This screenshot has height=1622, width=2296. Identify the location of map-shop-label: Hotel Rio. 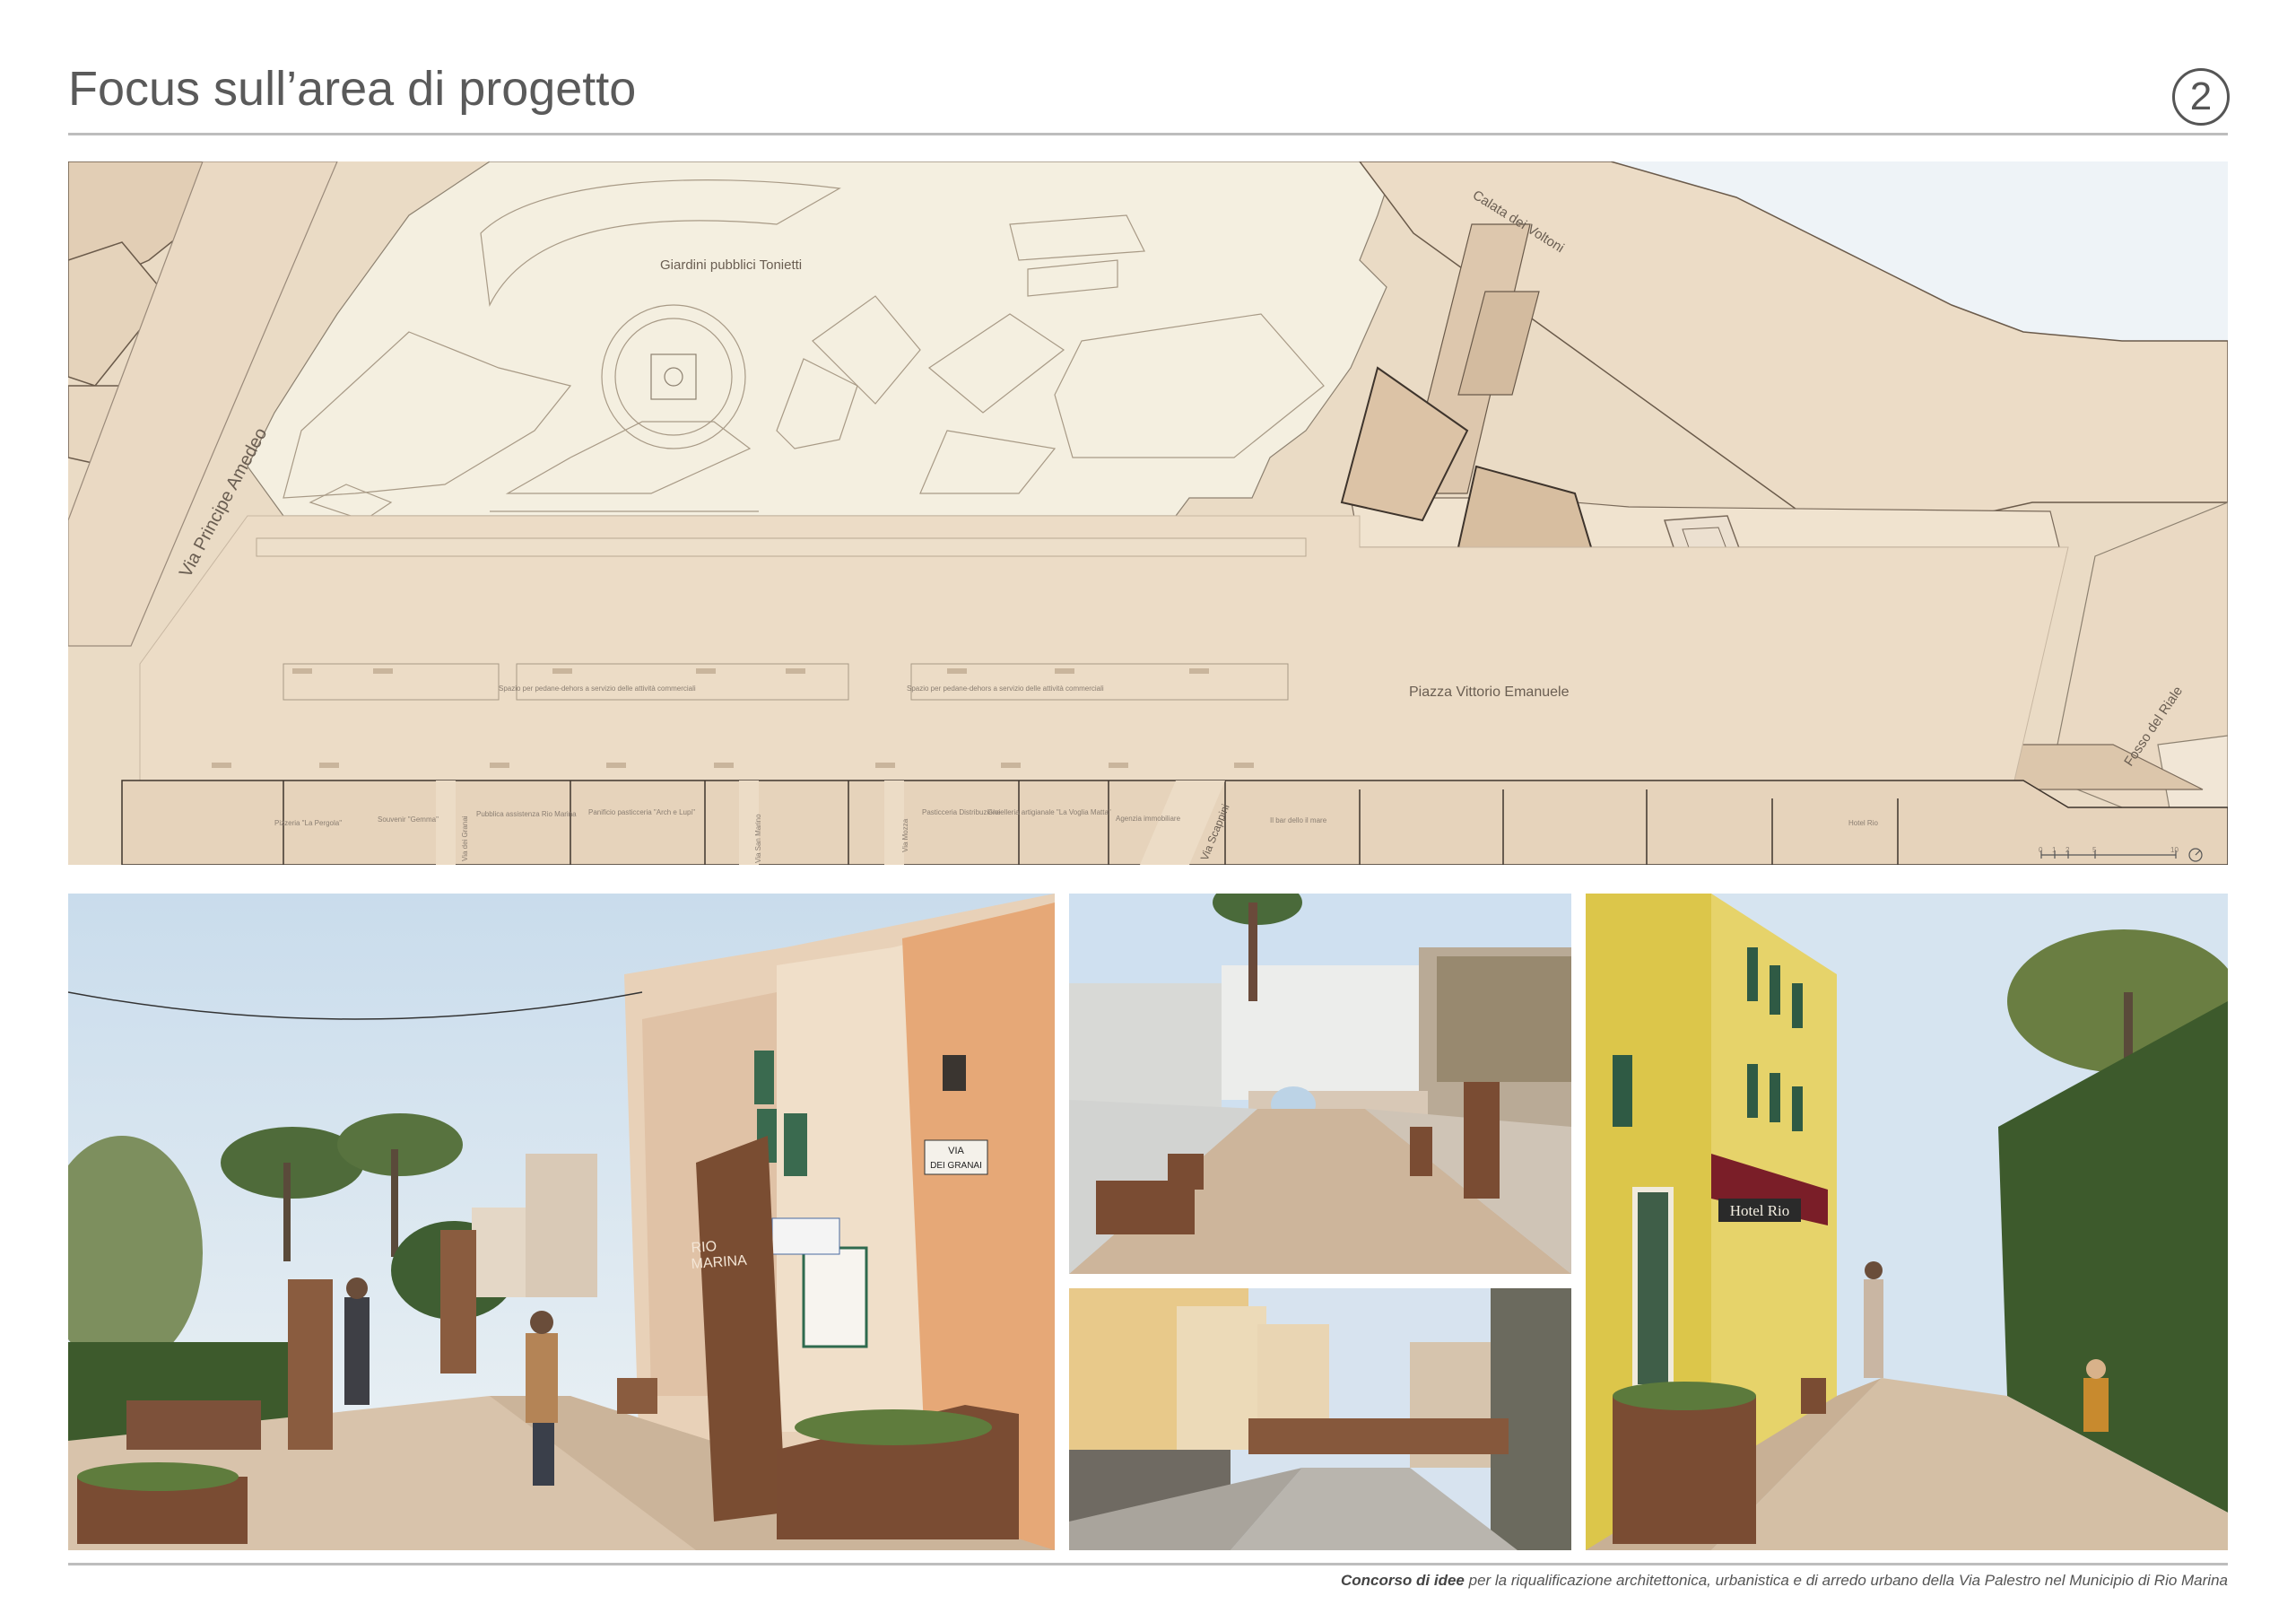
(1863, 823).